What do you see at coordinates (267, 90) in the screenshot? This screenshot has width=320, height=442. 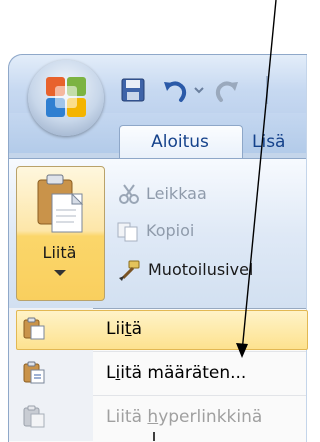 I see `toolbar-divider` at bounding box center [267, 90].